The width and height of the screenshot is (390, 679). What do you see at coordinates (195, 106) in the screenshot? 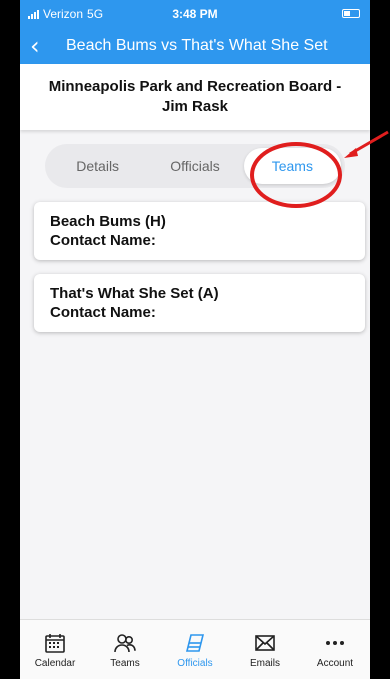
I see `location-line2: Jim Rask` at bounding box center [195, 106].